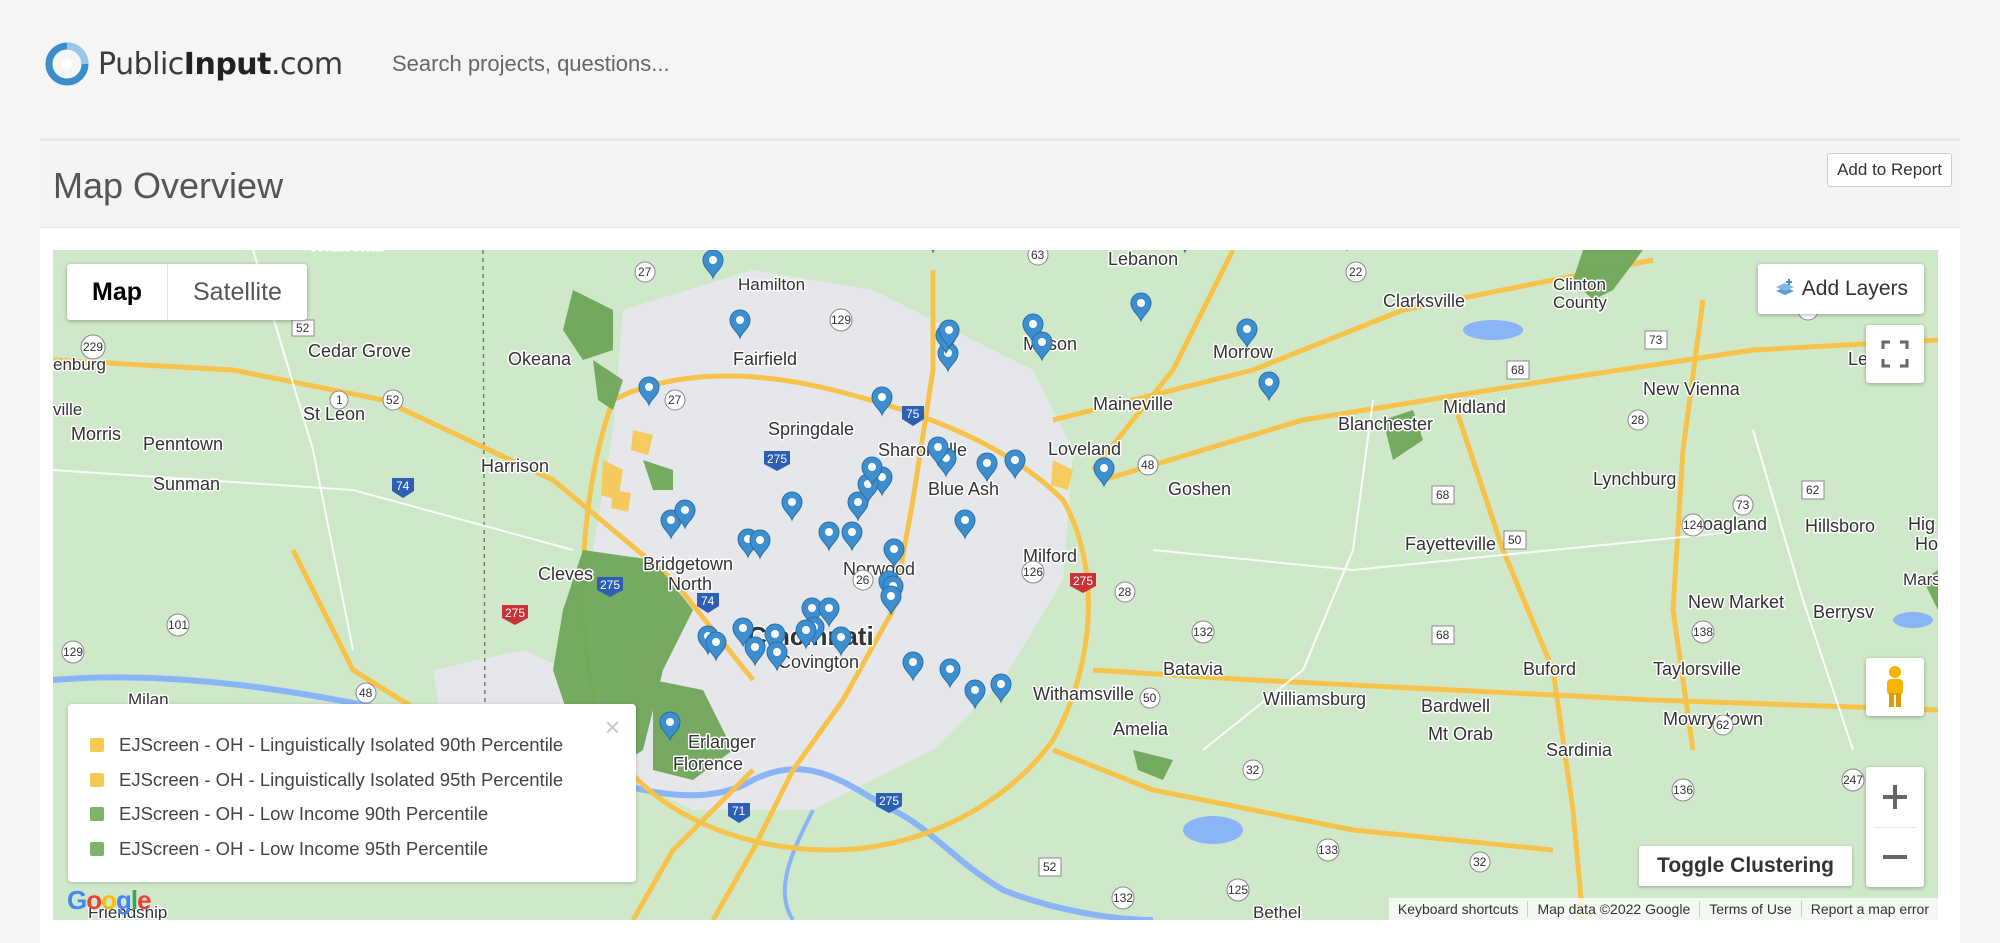 The height and width of the screenshot is (943, 2000). What do you see at coordinates (1613, 909) in the screenshot?
I see `map-data-text: Map data ©2022 Google` at bounding box center [1613, 909].